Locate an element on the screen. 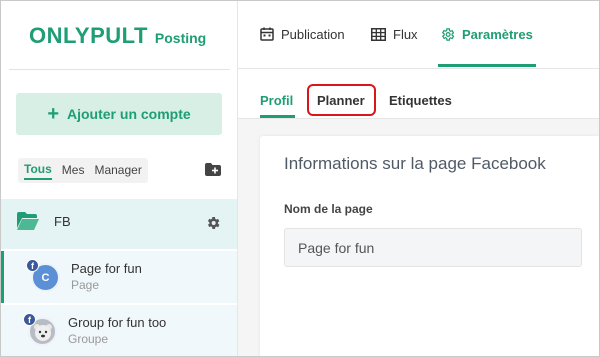 The width and height of the screenshot is (600, 357). tab-profil: Profil is located at coordinates (276, 100).